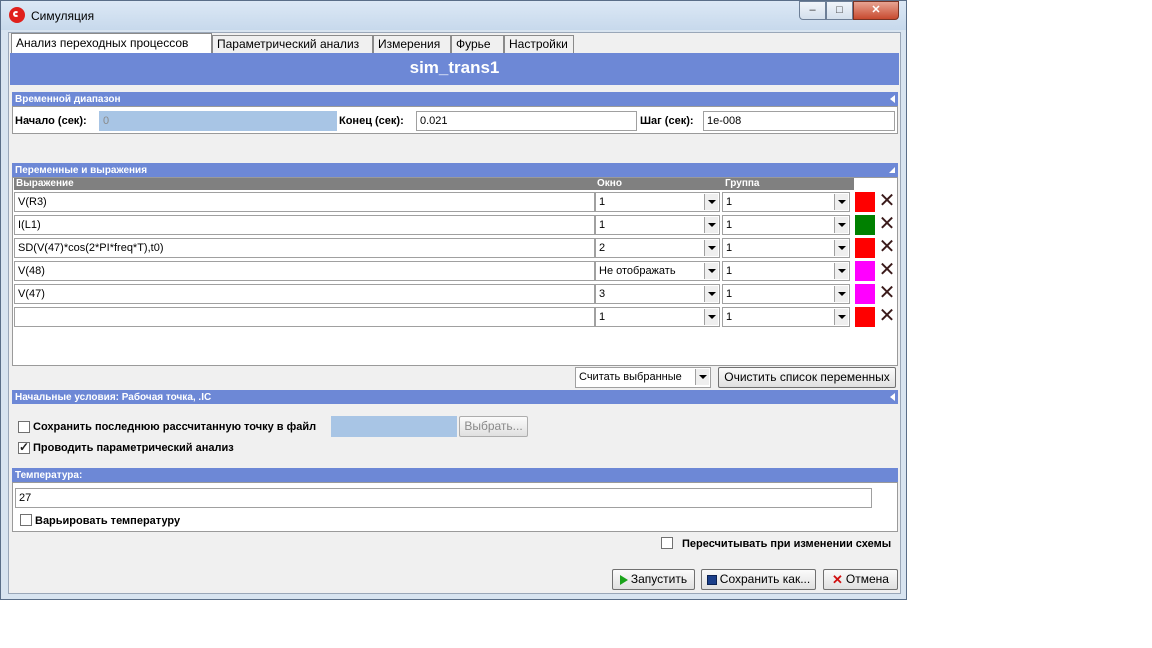 Image resolution: width=1152 pixels, height=648 pixels. Describe the element at coordinates (455, 397) in the screenshot. I see `initial-conditions-section-header: Начальные условия: Рабочая точка, .IC` at that location.